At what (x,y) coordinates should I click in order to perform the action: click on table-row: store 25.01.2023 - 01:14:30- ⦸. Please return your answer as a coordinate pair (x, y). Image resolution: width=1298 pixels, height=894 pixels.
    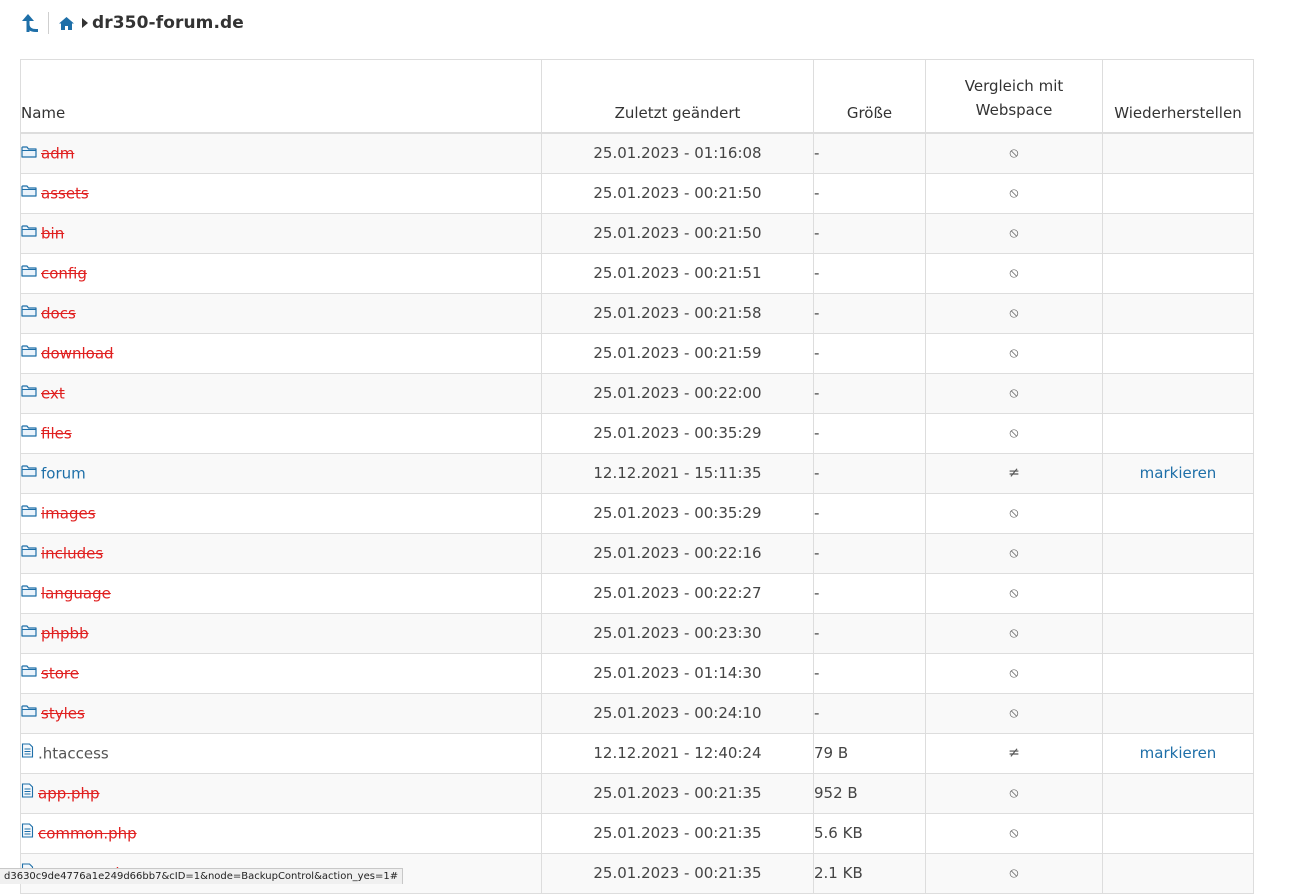
    Looking at the image, I should click on (637, 673).